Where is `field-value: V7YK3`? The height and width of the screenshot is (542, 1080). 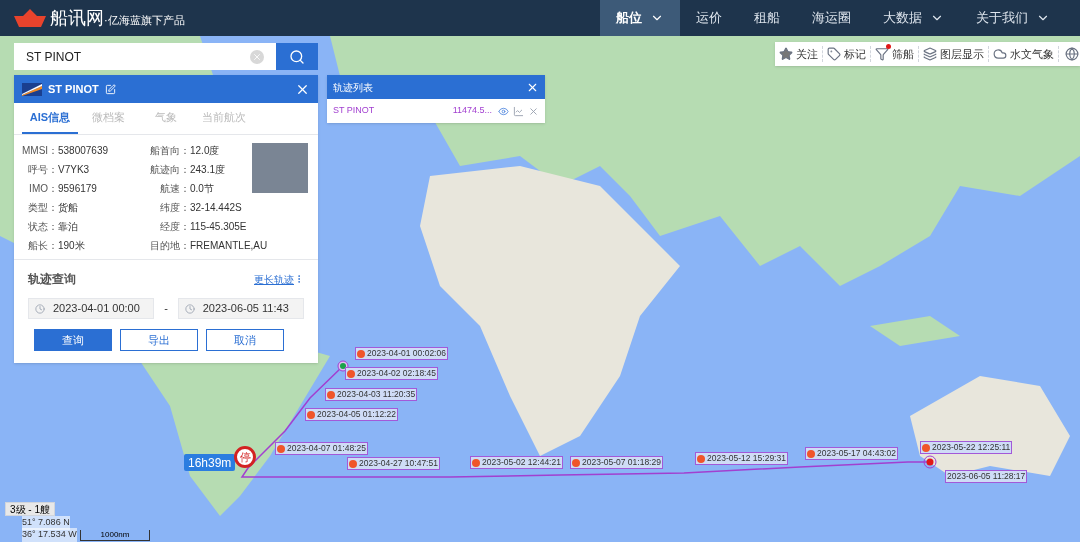 field-value: V7YK3 is located at coordinates (74, 170).